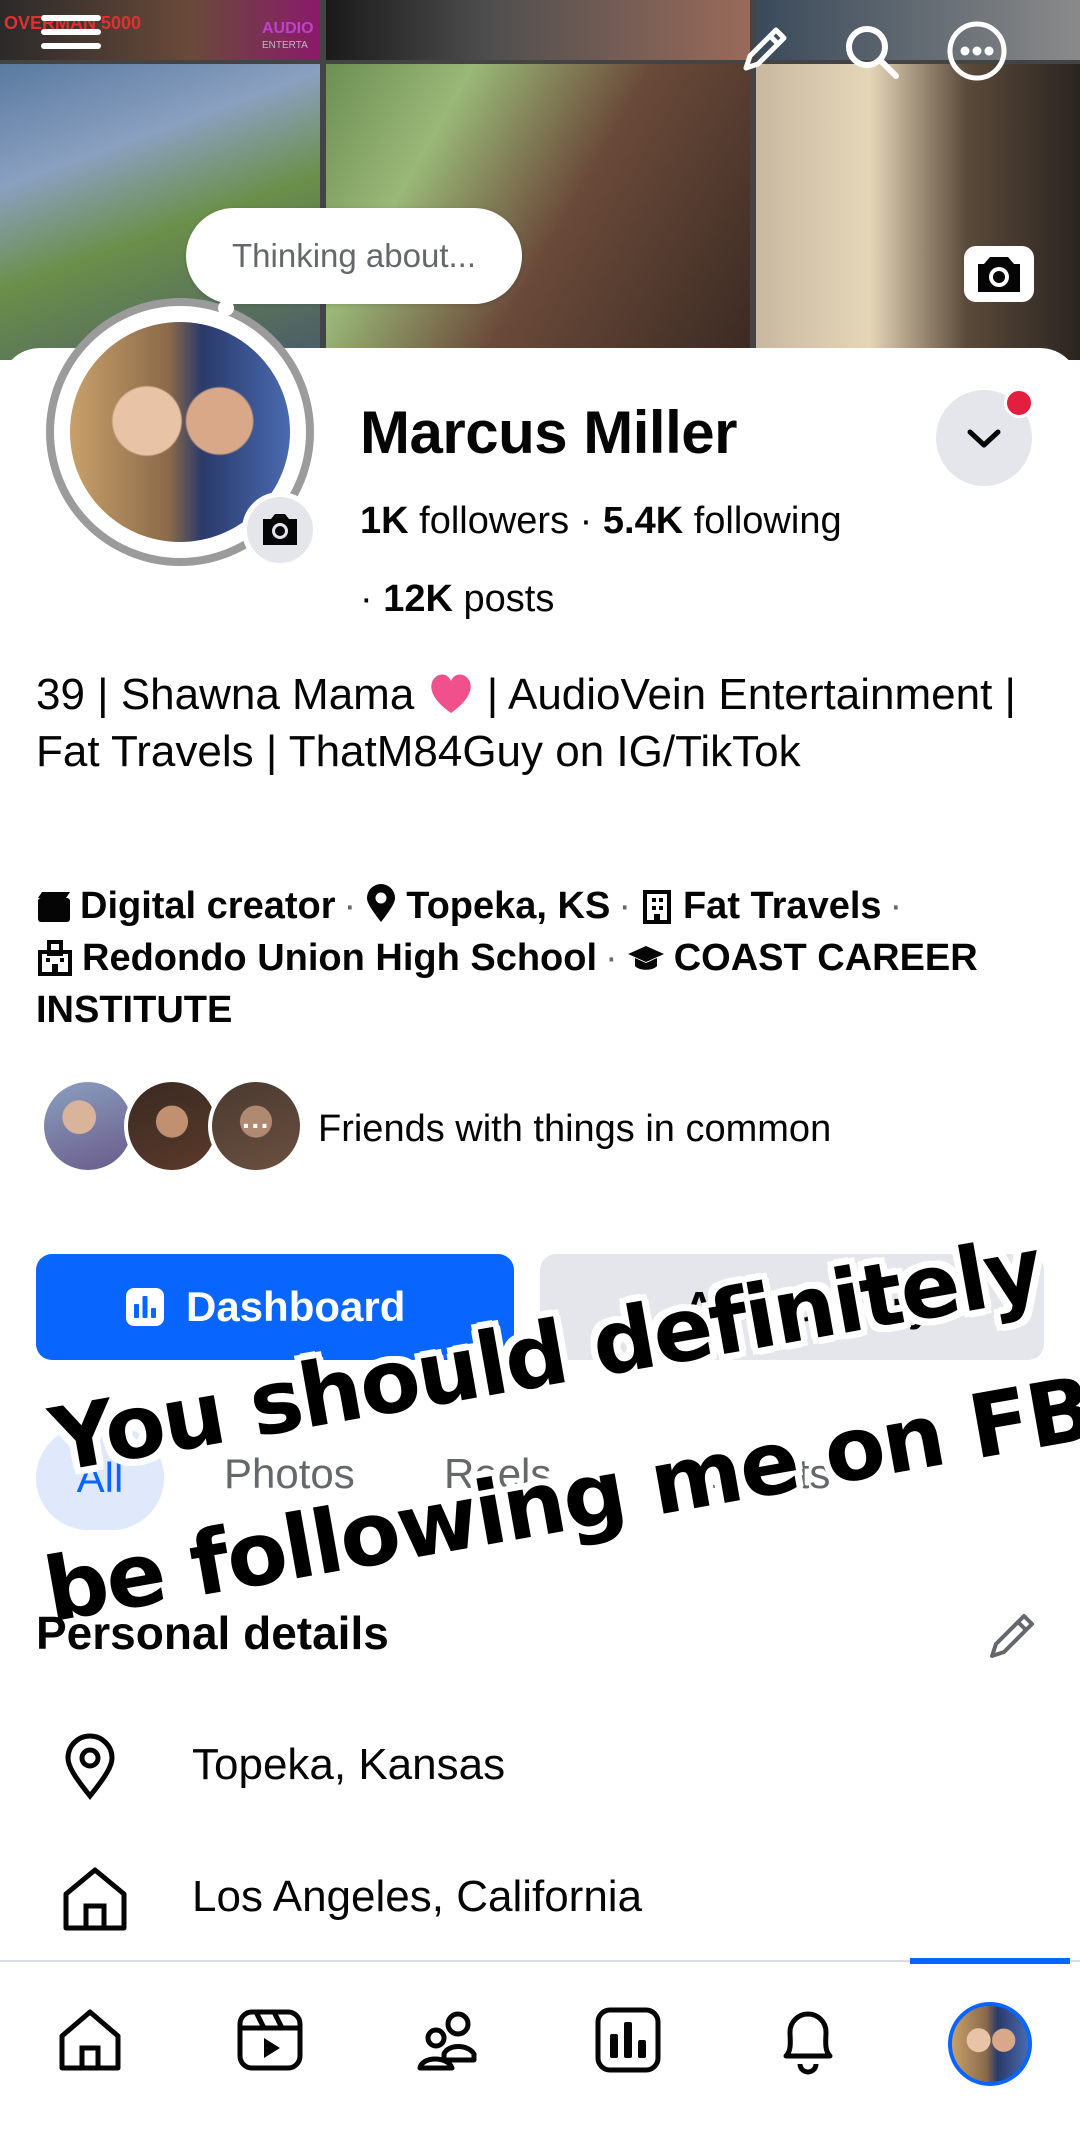 The image size is (1080, 2142). Describe the element at coordinates (999, 274) in the screenshot. I see `edit-cover-camera-icon` at that location.